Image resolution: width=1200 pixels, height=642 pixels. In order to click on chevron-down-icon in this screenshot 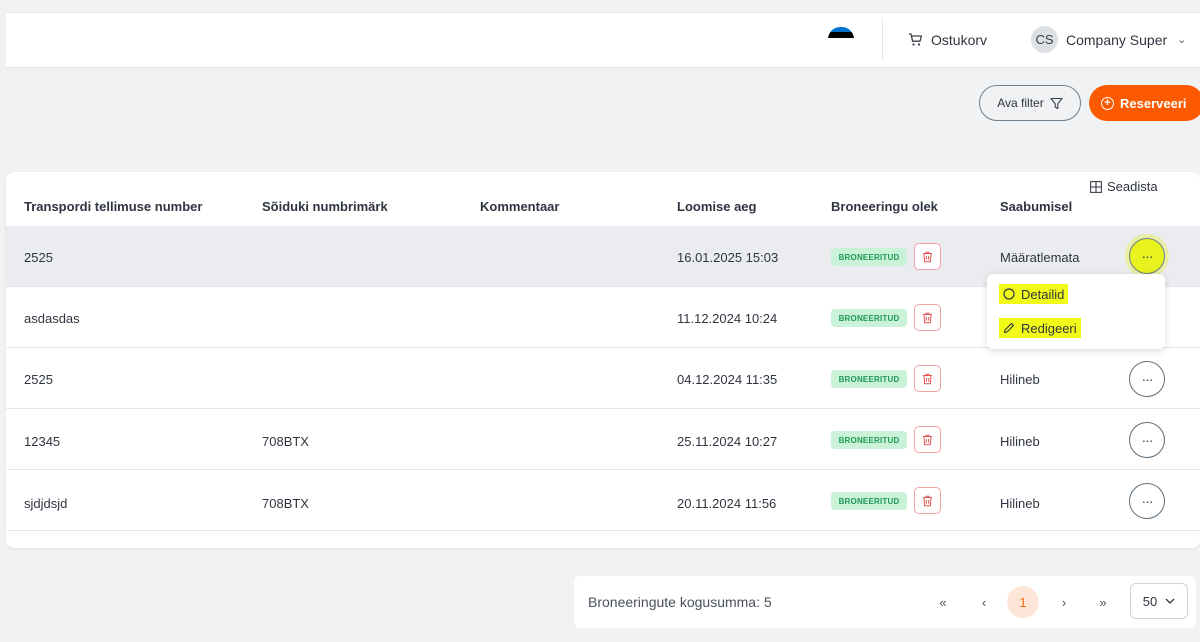, I will do `click(1170, 601)`.